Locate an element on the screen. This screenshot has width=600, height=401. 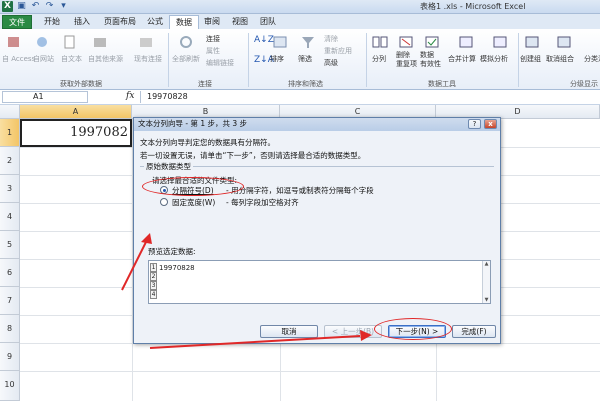
data-type-group-title: 原始数据类型 is located at coordinates (168, 166).